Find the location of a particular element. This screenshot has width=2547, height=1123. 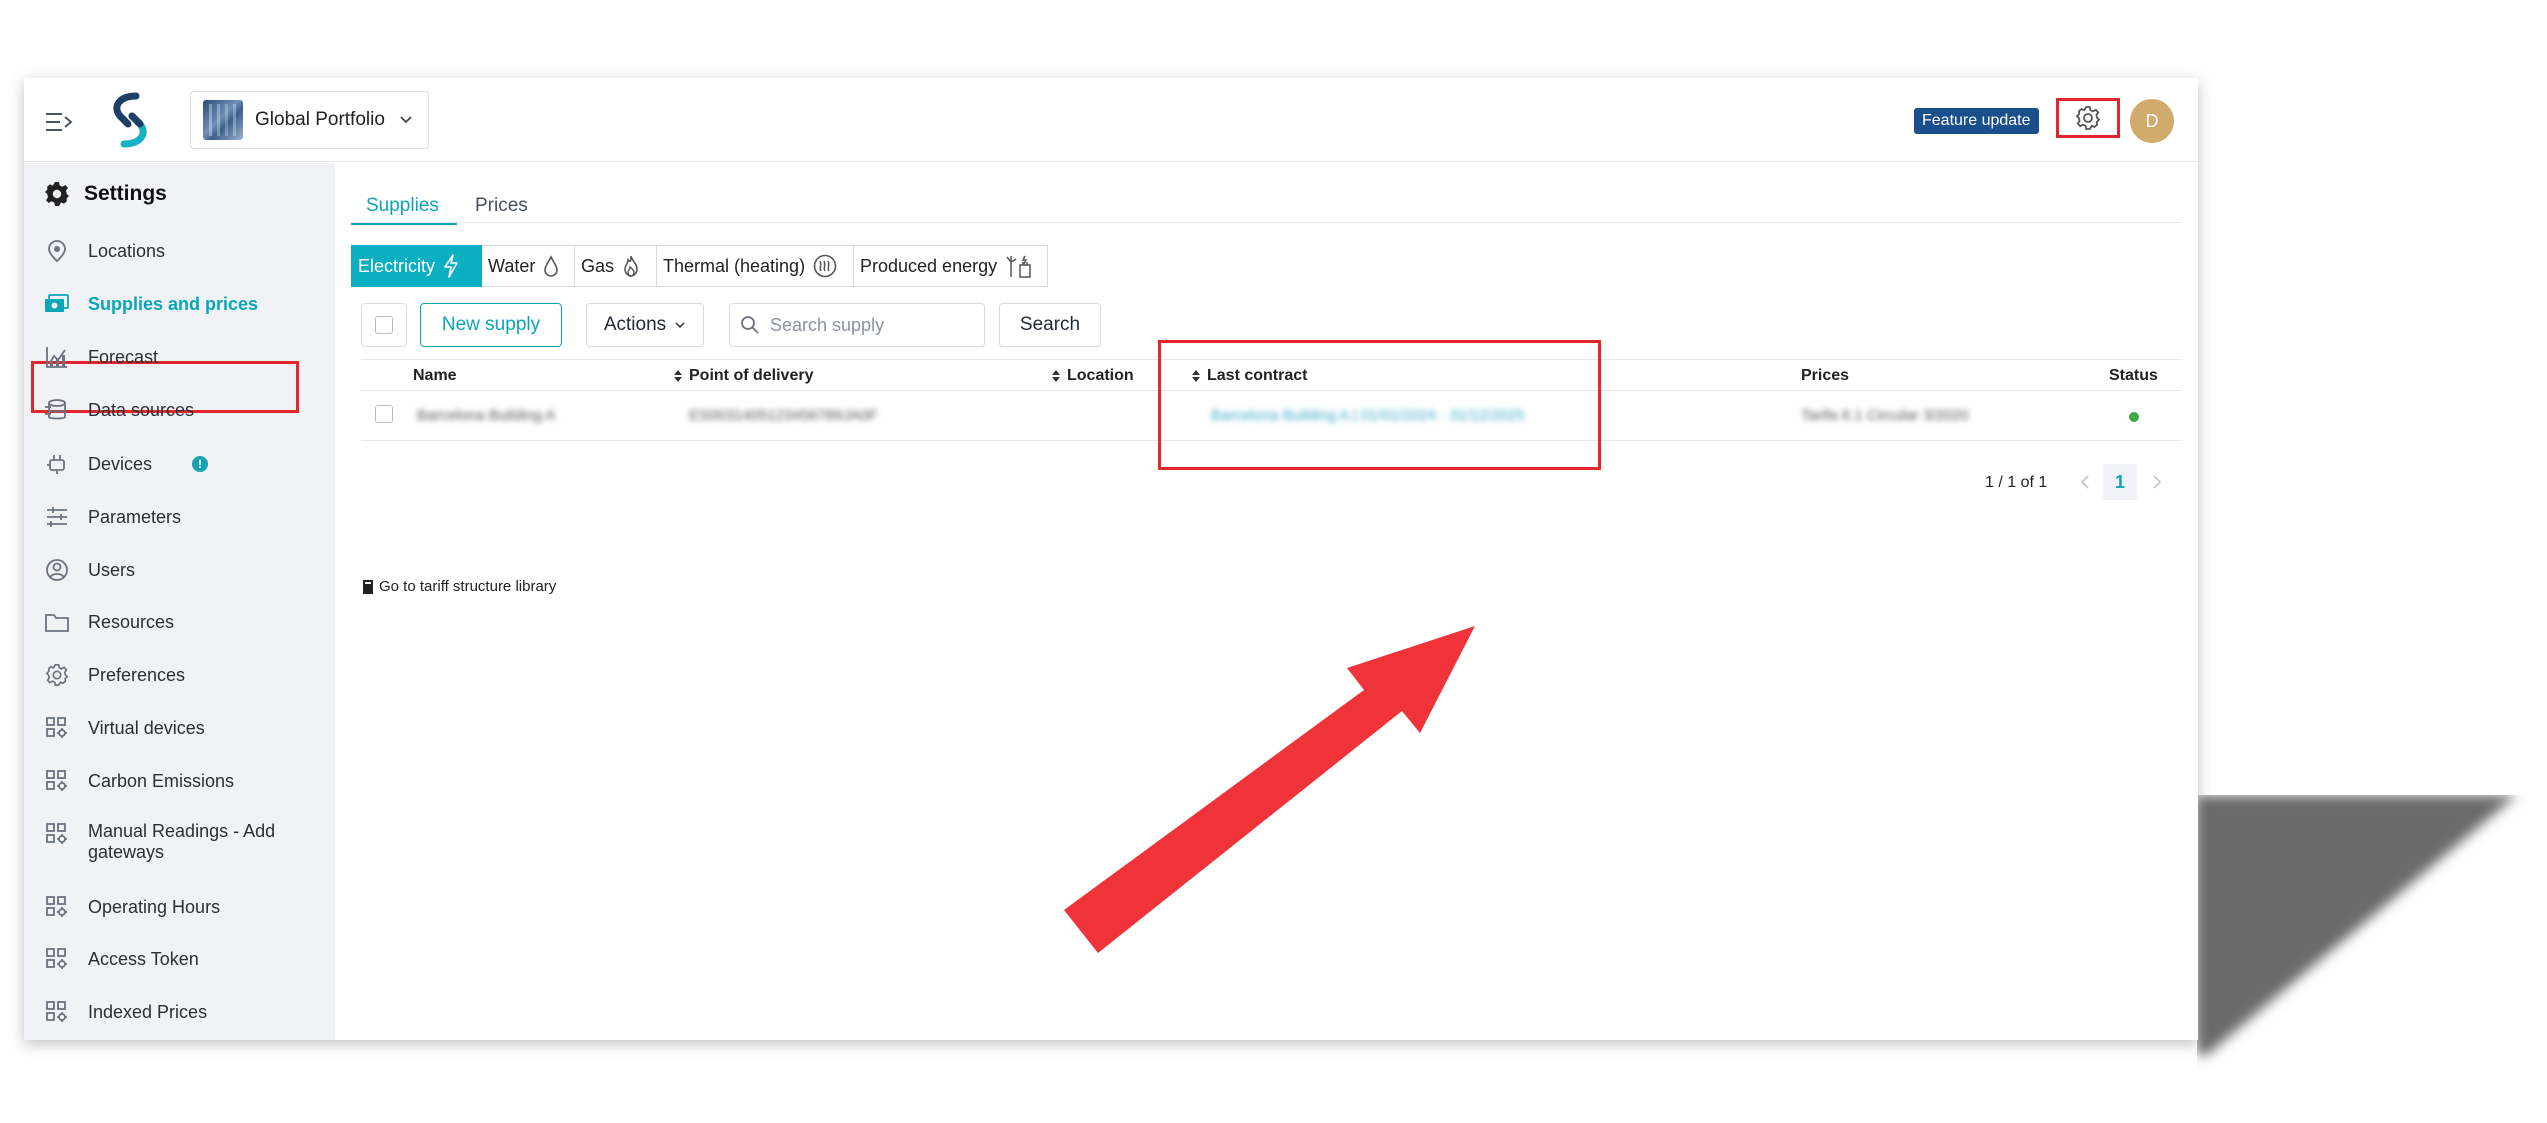

chart-icon is located at coordinates (57, 357).